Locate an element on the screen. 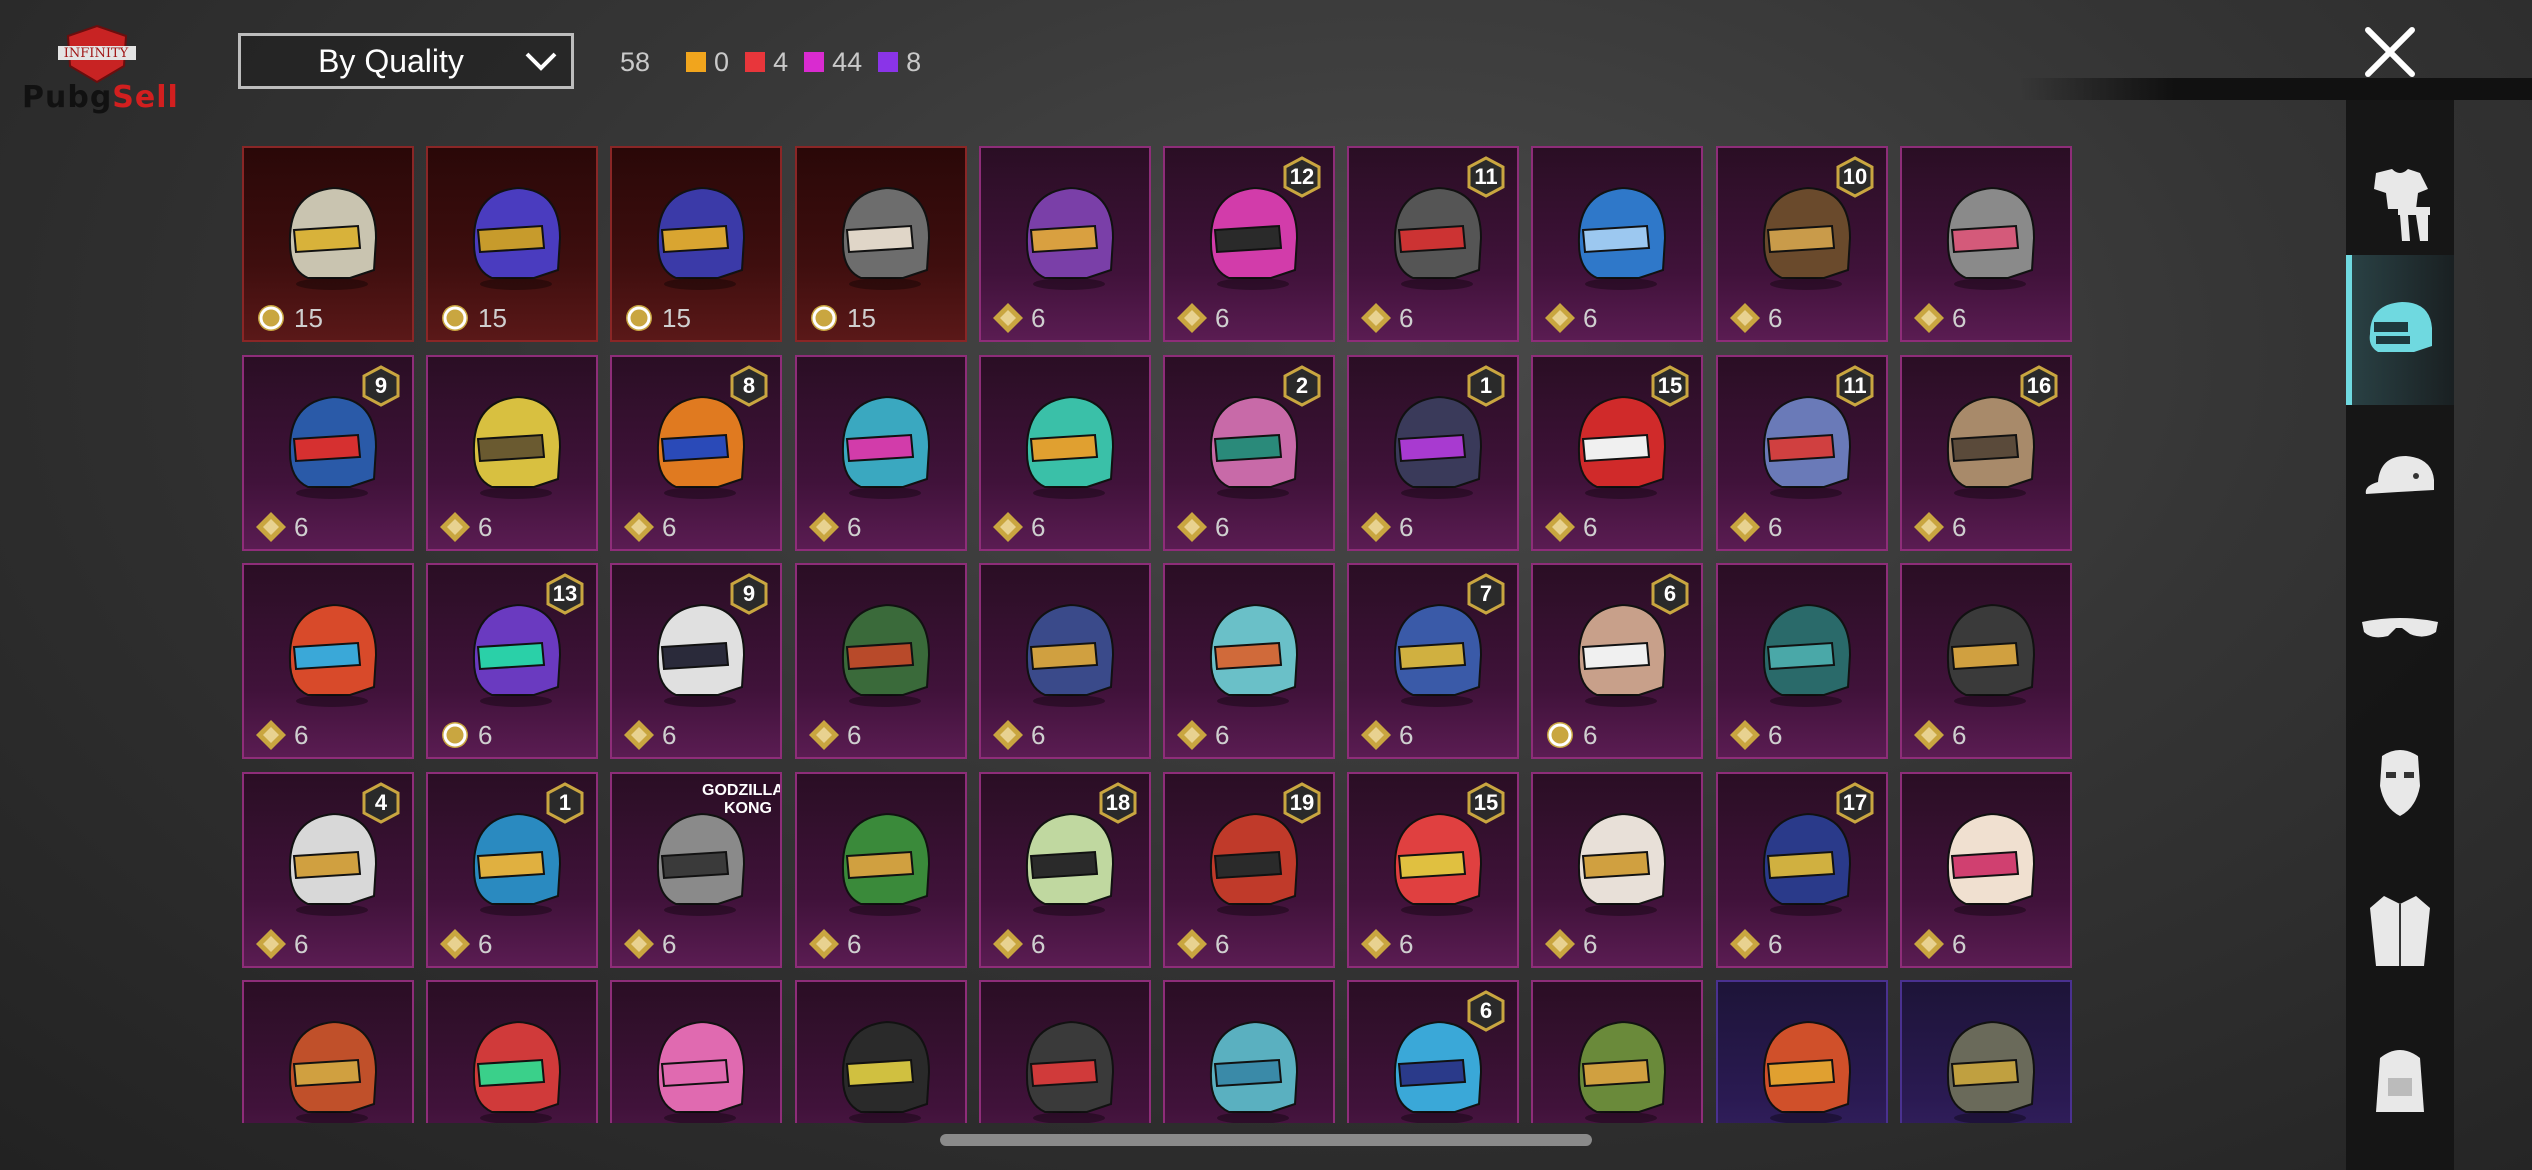  helmet-item-card: 10 6 is located at coordinates (1802, 244).